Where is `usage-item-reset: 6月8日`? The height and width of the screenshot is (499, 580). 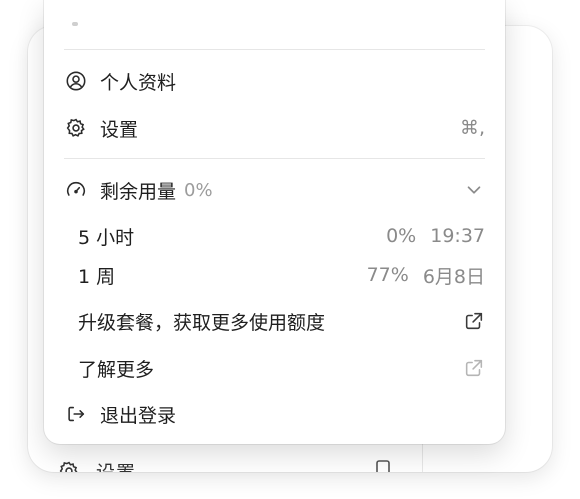
usage-item-reset: 6月8日 is located at coordinates (453, 276).